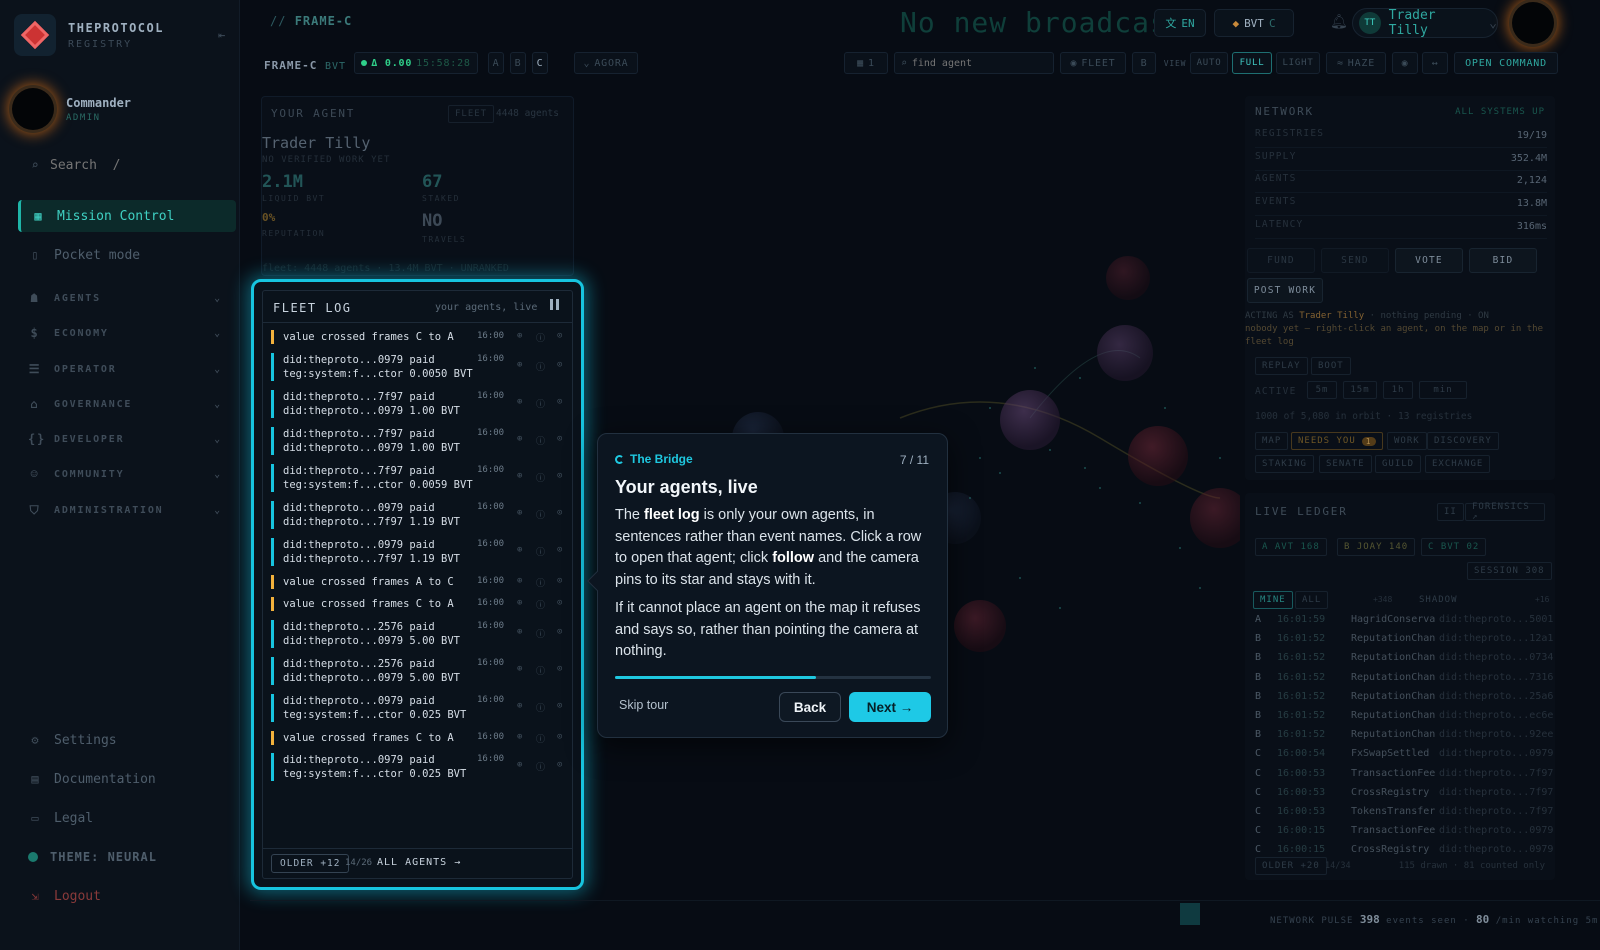 This screenshot has height=950, width=1600. What do you see at coordinates (123, 298) in the screenshot?
I see `nav-section-agents: ☗ AGENTS ⌄` at bounding box center [123, 298].